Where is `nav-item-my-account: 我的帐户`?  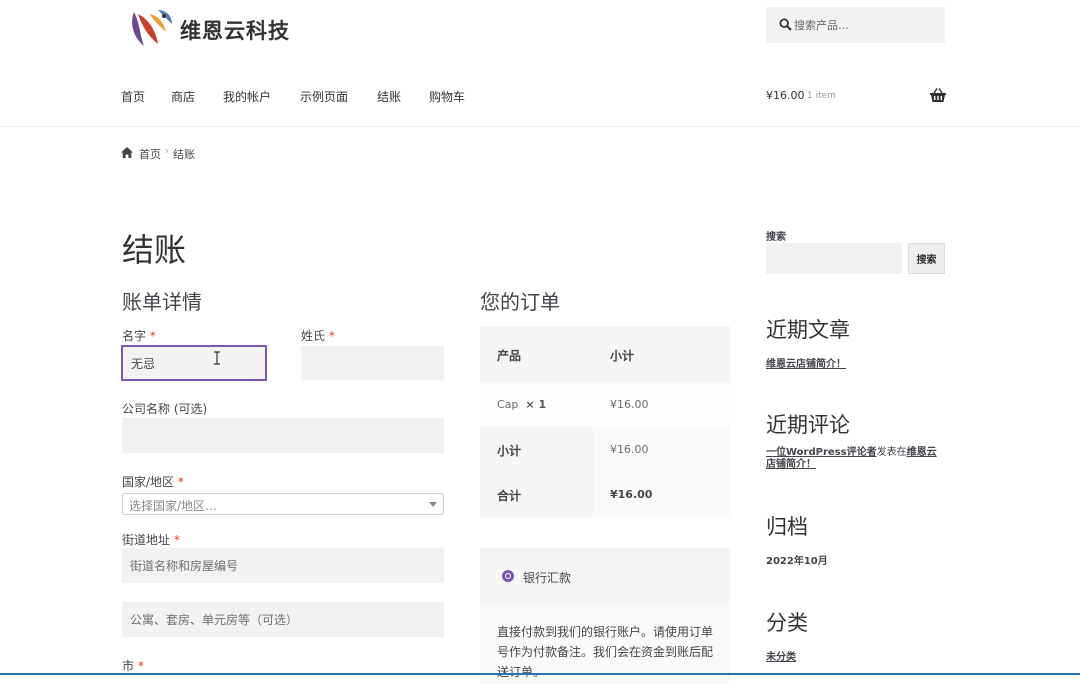
nav-item-my-account: 我的帐户 is located at coordinates (247, 96).